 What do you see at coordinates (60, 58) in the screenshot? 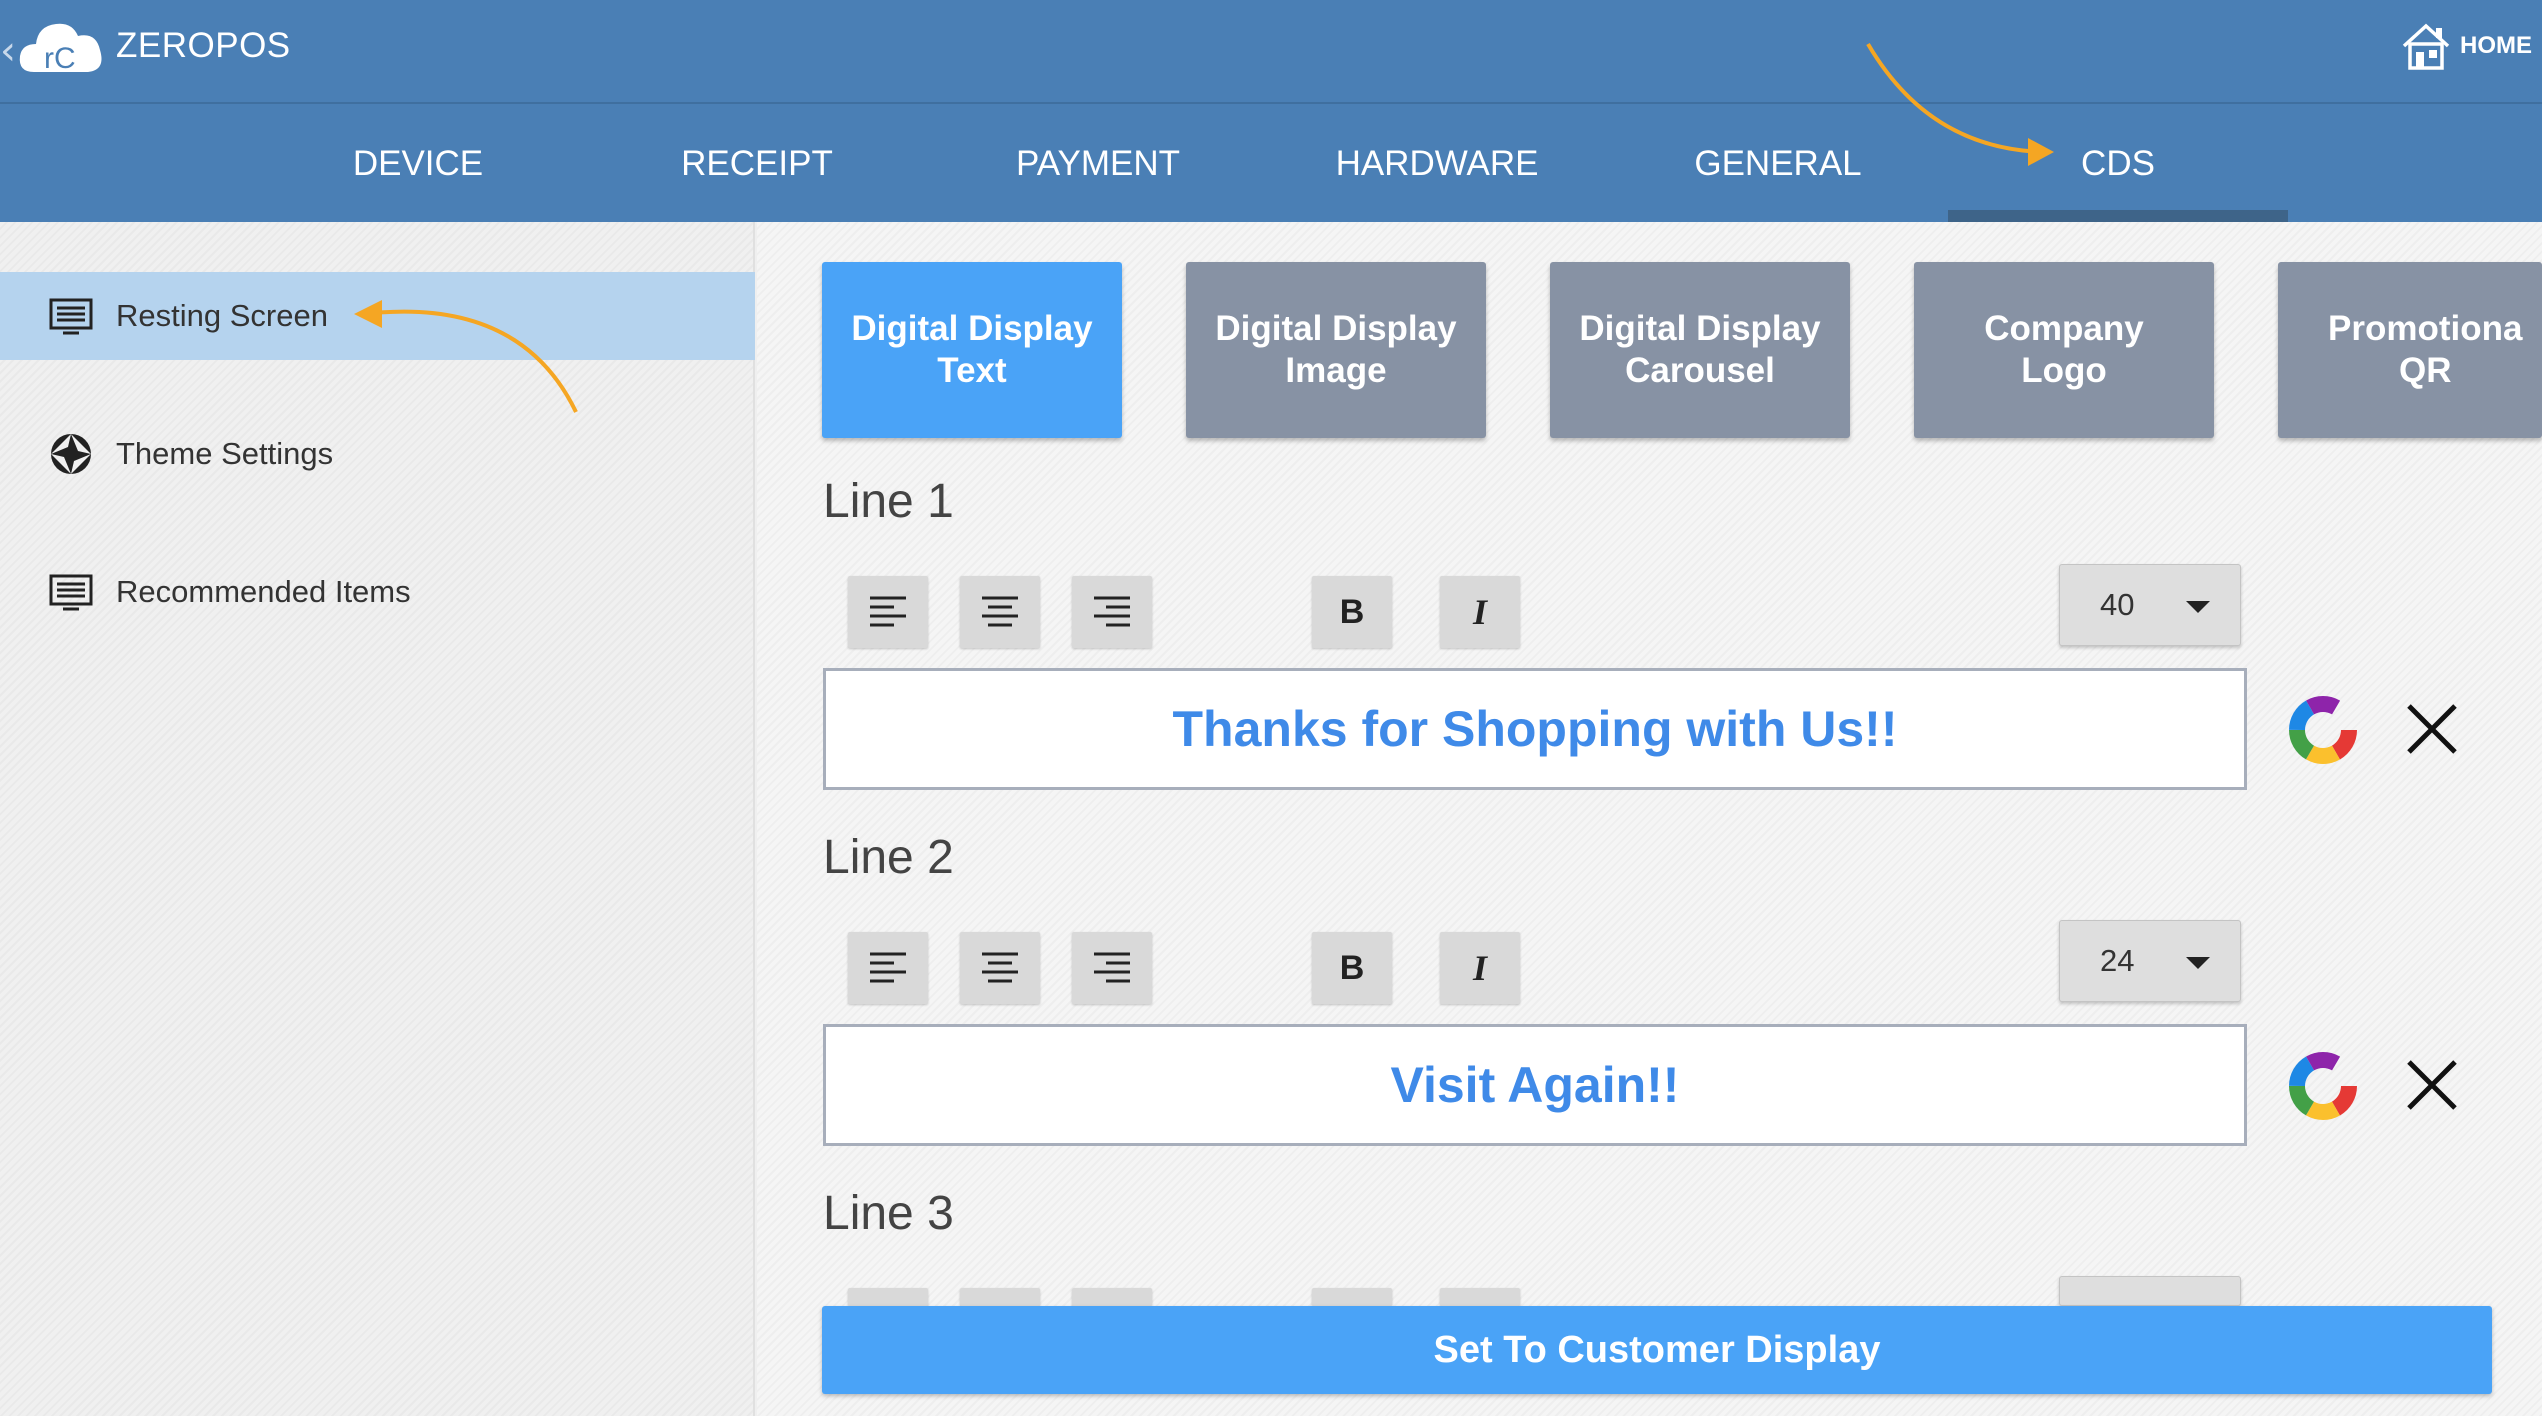
I see `svg-text: rC` at bounding box center [60, 58].